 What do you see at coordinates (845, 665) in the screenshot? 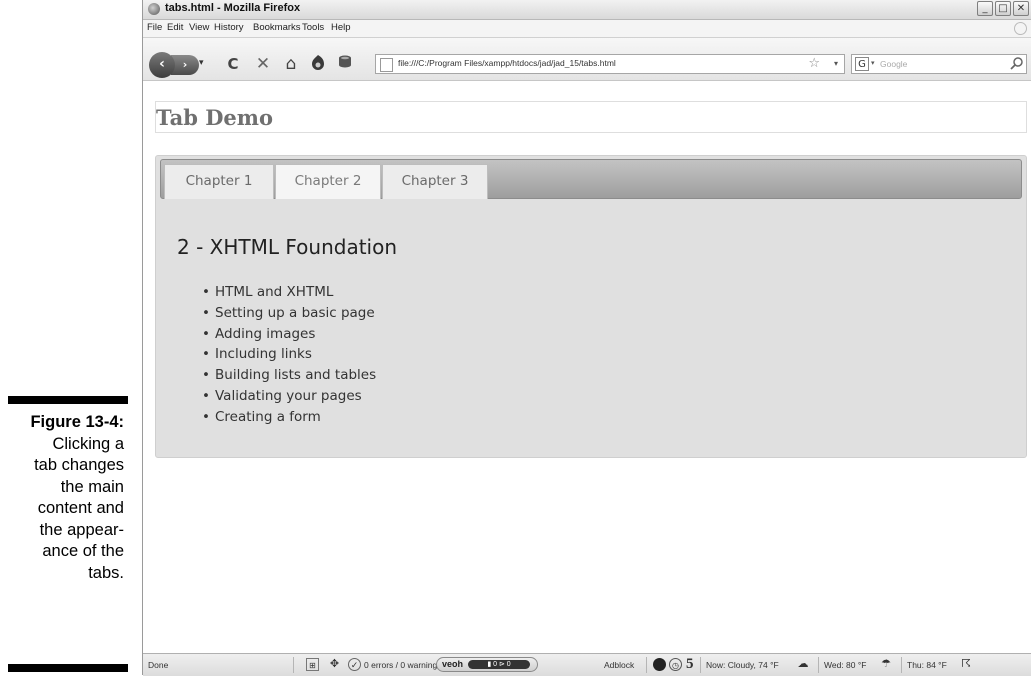
I see `weather-wed: Wed: 80 °F` at bounding box center [845, 665].